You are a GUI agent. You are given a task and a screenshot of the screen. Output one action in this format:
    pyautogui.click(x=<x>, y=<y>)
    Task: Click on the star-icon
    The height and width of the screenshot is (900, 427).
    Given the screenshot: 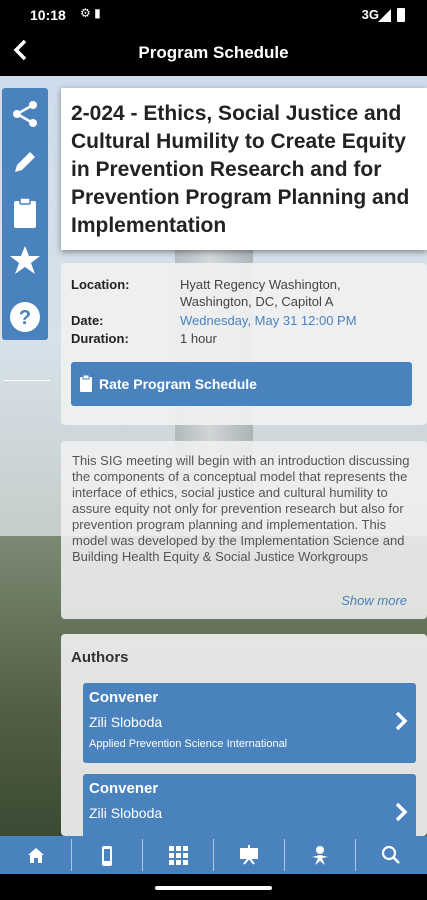 What is the action you would take?
    pyautogui.click(x=25, y=260)
    